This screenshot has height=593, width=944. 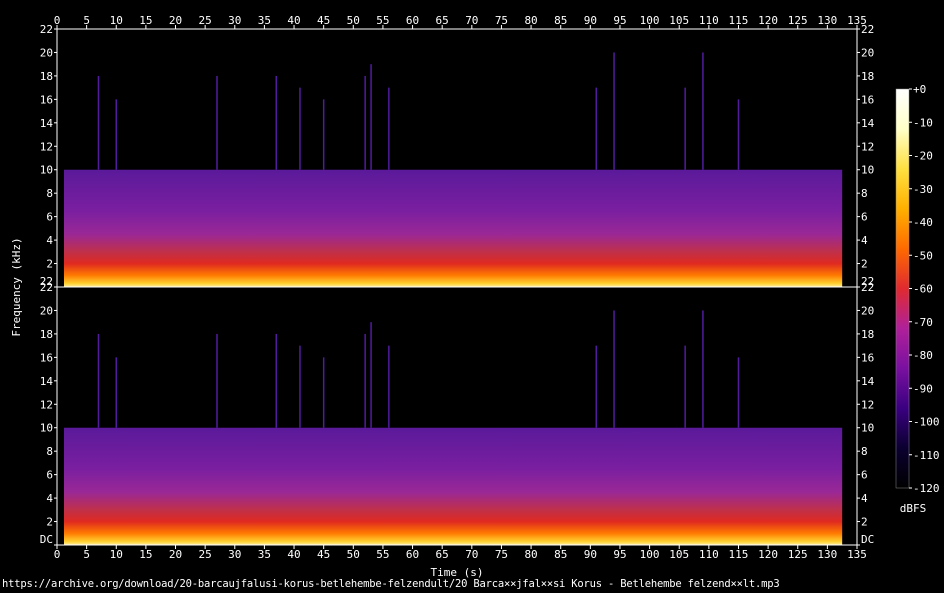 I want to click on x-tick-label-bottom: 0, so click(x=57, y=554).